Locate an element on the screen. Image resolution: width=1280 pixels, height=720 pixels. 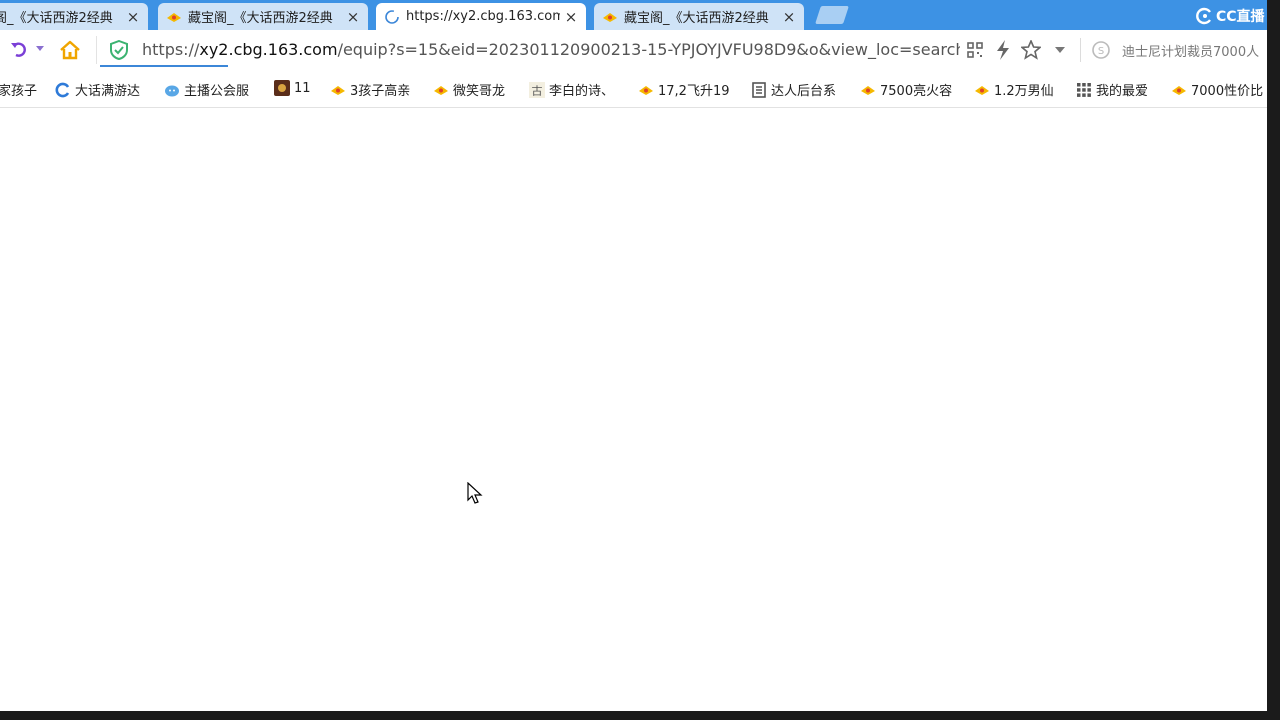
bookmark-label: 7500亮火容 is located at coordinates (916, 91).